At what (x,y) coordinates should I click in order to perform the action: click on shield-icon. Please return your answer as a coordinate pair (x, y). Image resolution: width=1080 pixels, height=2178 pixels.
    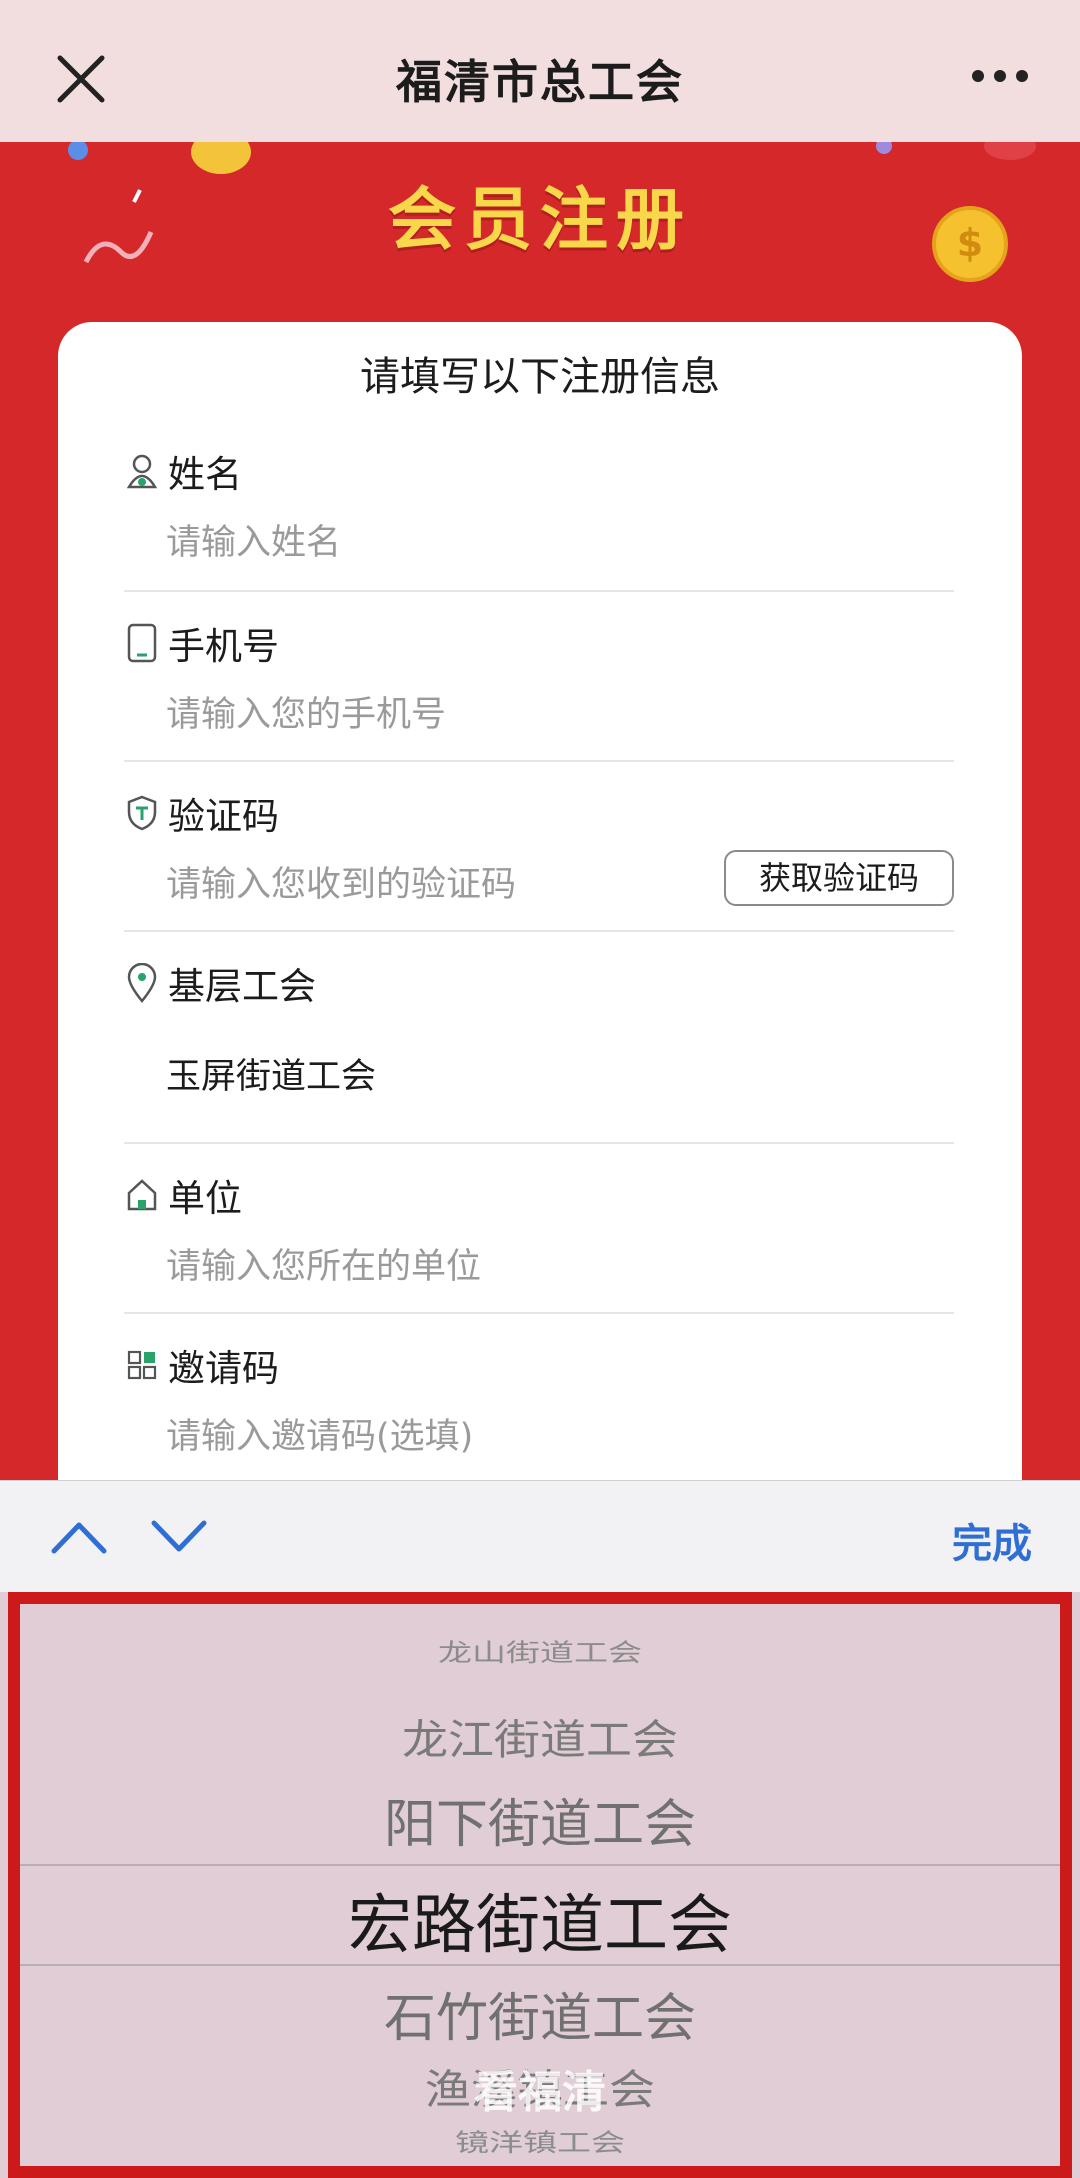
    Looking at the image, I should click on (142, 813).